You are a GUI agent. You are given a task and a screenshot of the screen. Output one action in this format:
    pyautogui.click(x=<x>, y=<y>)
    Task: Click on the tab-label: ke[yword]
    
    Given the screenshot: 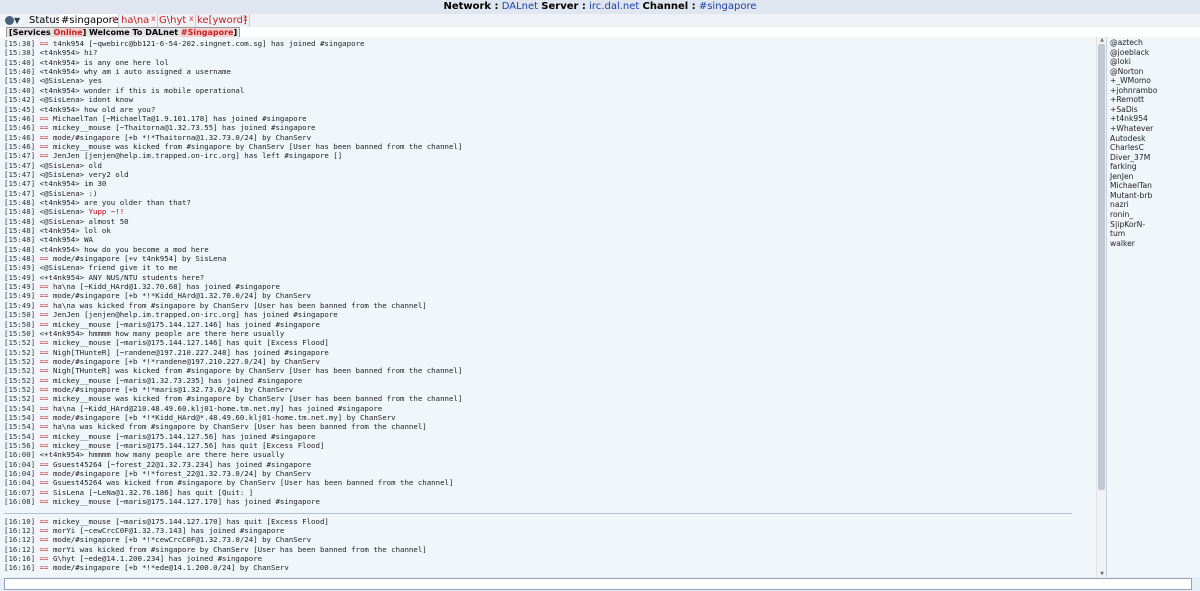 What is the action you would take?
    pyautogui.click(x=222, y=20)
    